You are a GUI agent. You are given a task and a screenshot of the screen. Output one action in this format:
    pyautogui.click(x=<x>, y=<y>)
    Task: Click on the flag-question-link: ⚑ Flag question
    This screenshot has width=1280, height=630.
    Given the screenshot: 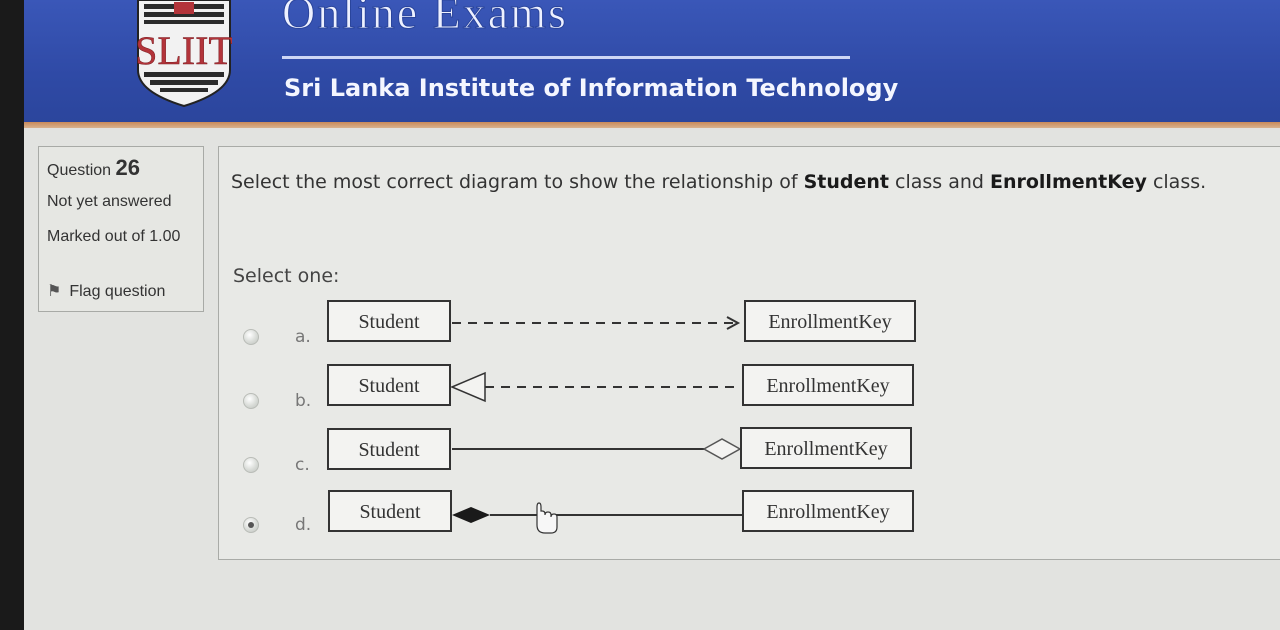 What is the action you would take?
    pyautogui.click(x=106, y=291)
    